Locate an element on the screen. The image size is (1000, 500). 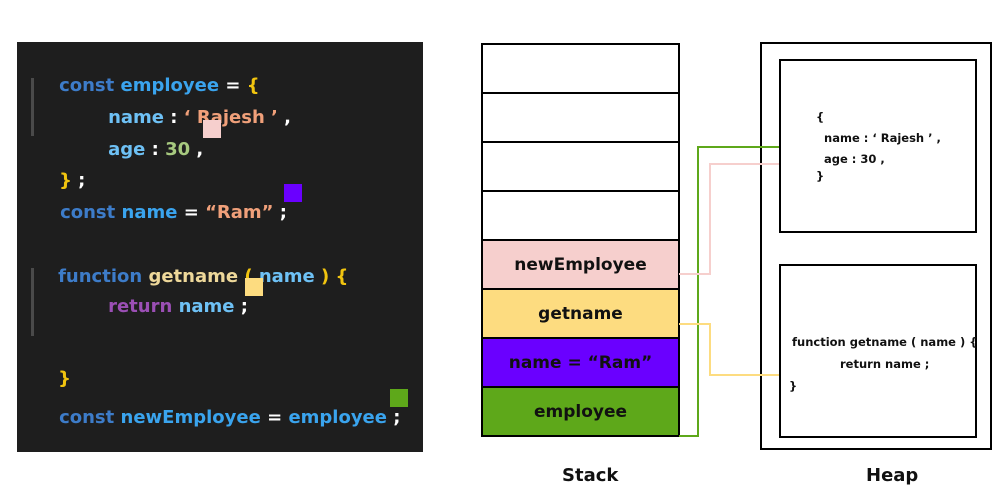
stack-cell-label: employee is located at coordinates (580, 411).